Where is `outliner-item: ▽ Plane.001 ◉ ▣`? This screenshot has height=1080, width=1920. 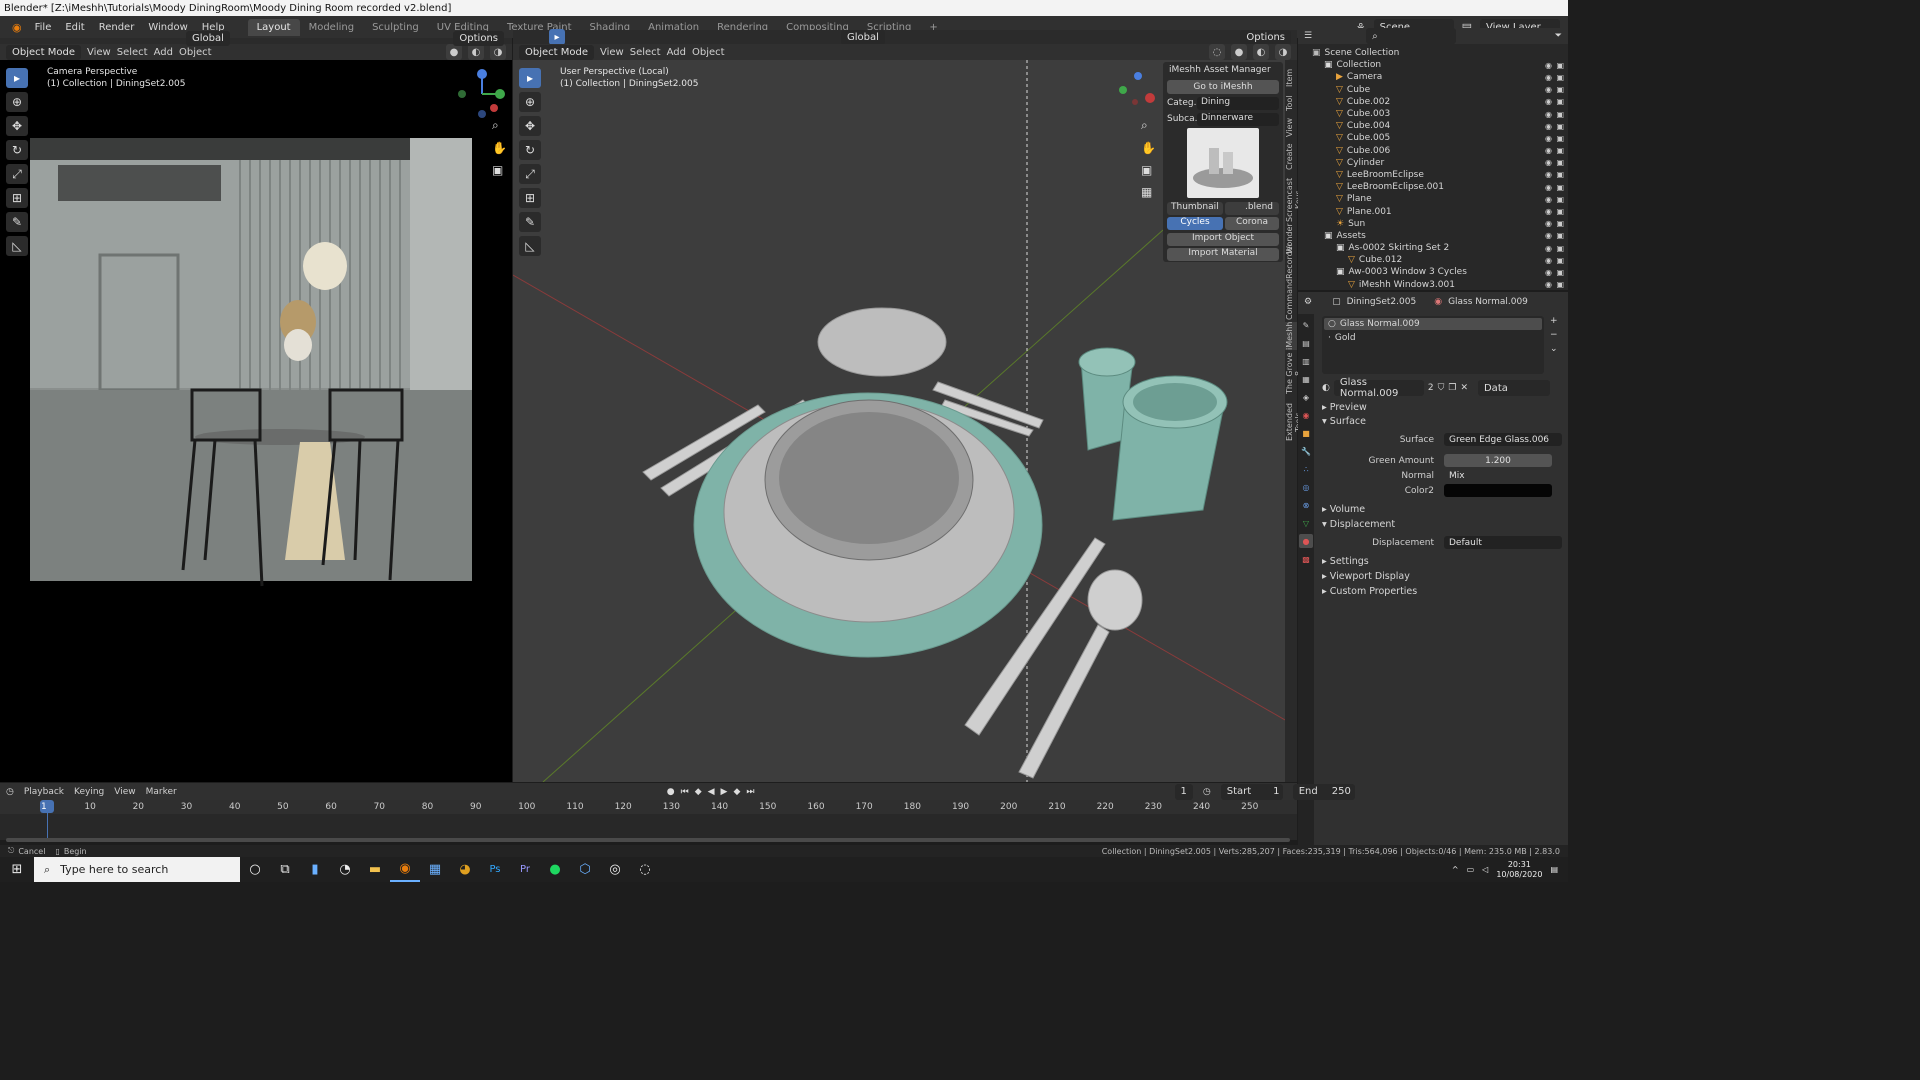 outliner-item: ▽ Plane.001 ◉ ▣ is located at coordinates (1433, 211).